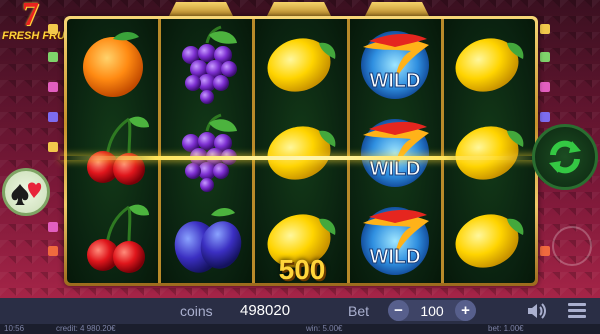  I want to click on bet-increase-button: +, so click(465, 310).